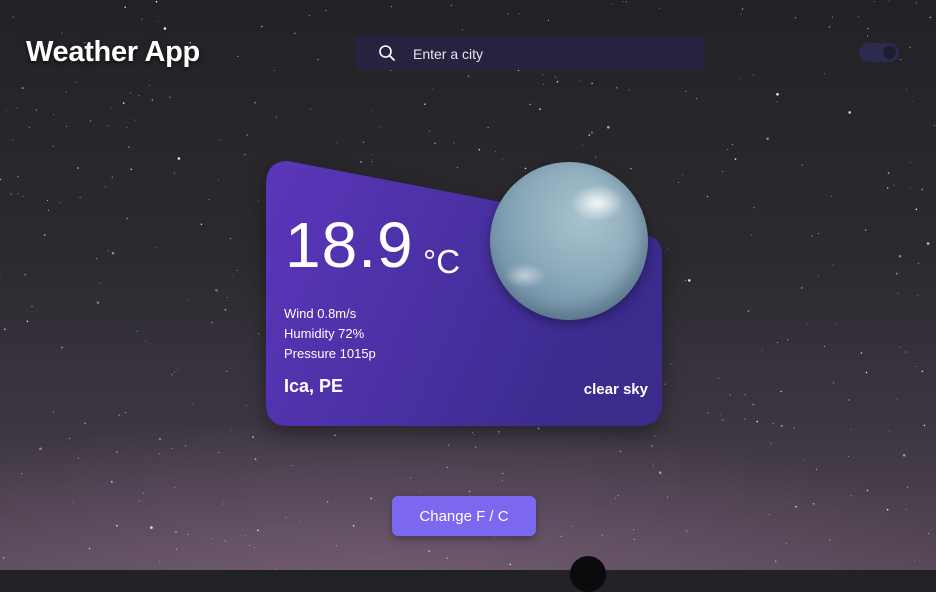 This screenshot has height=592, width=936. What do you see at coordinates (879, 52) in the screenshot?
I see `theme-toggle` at bounding box center [879, 52].